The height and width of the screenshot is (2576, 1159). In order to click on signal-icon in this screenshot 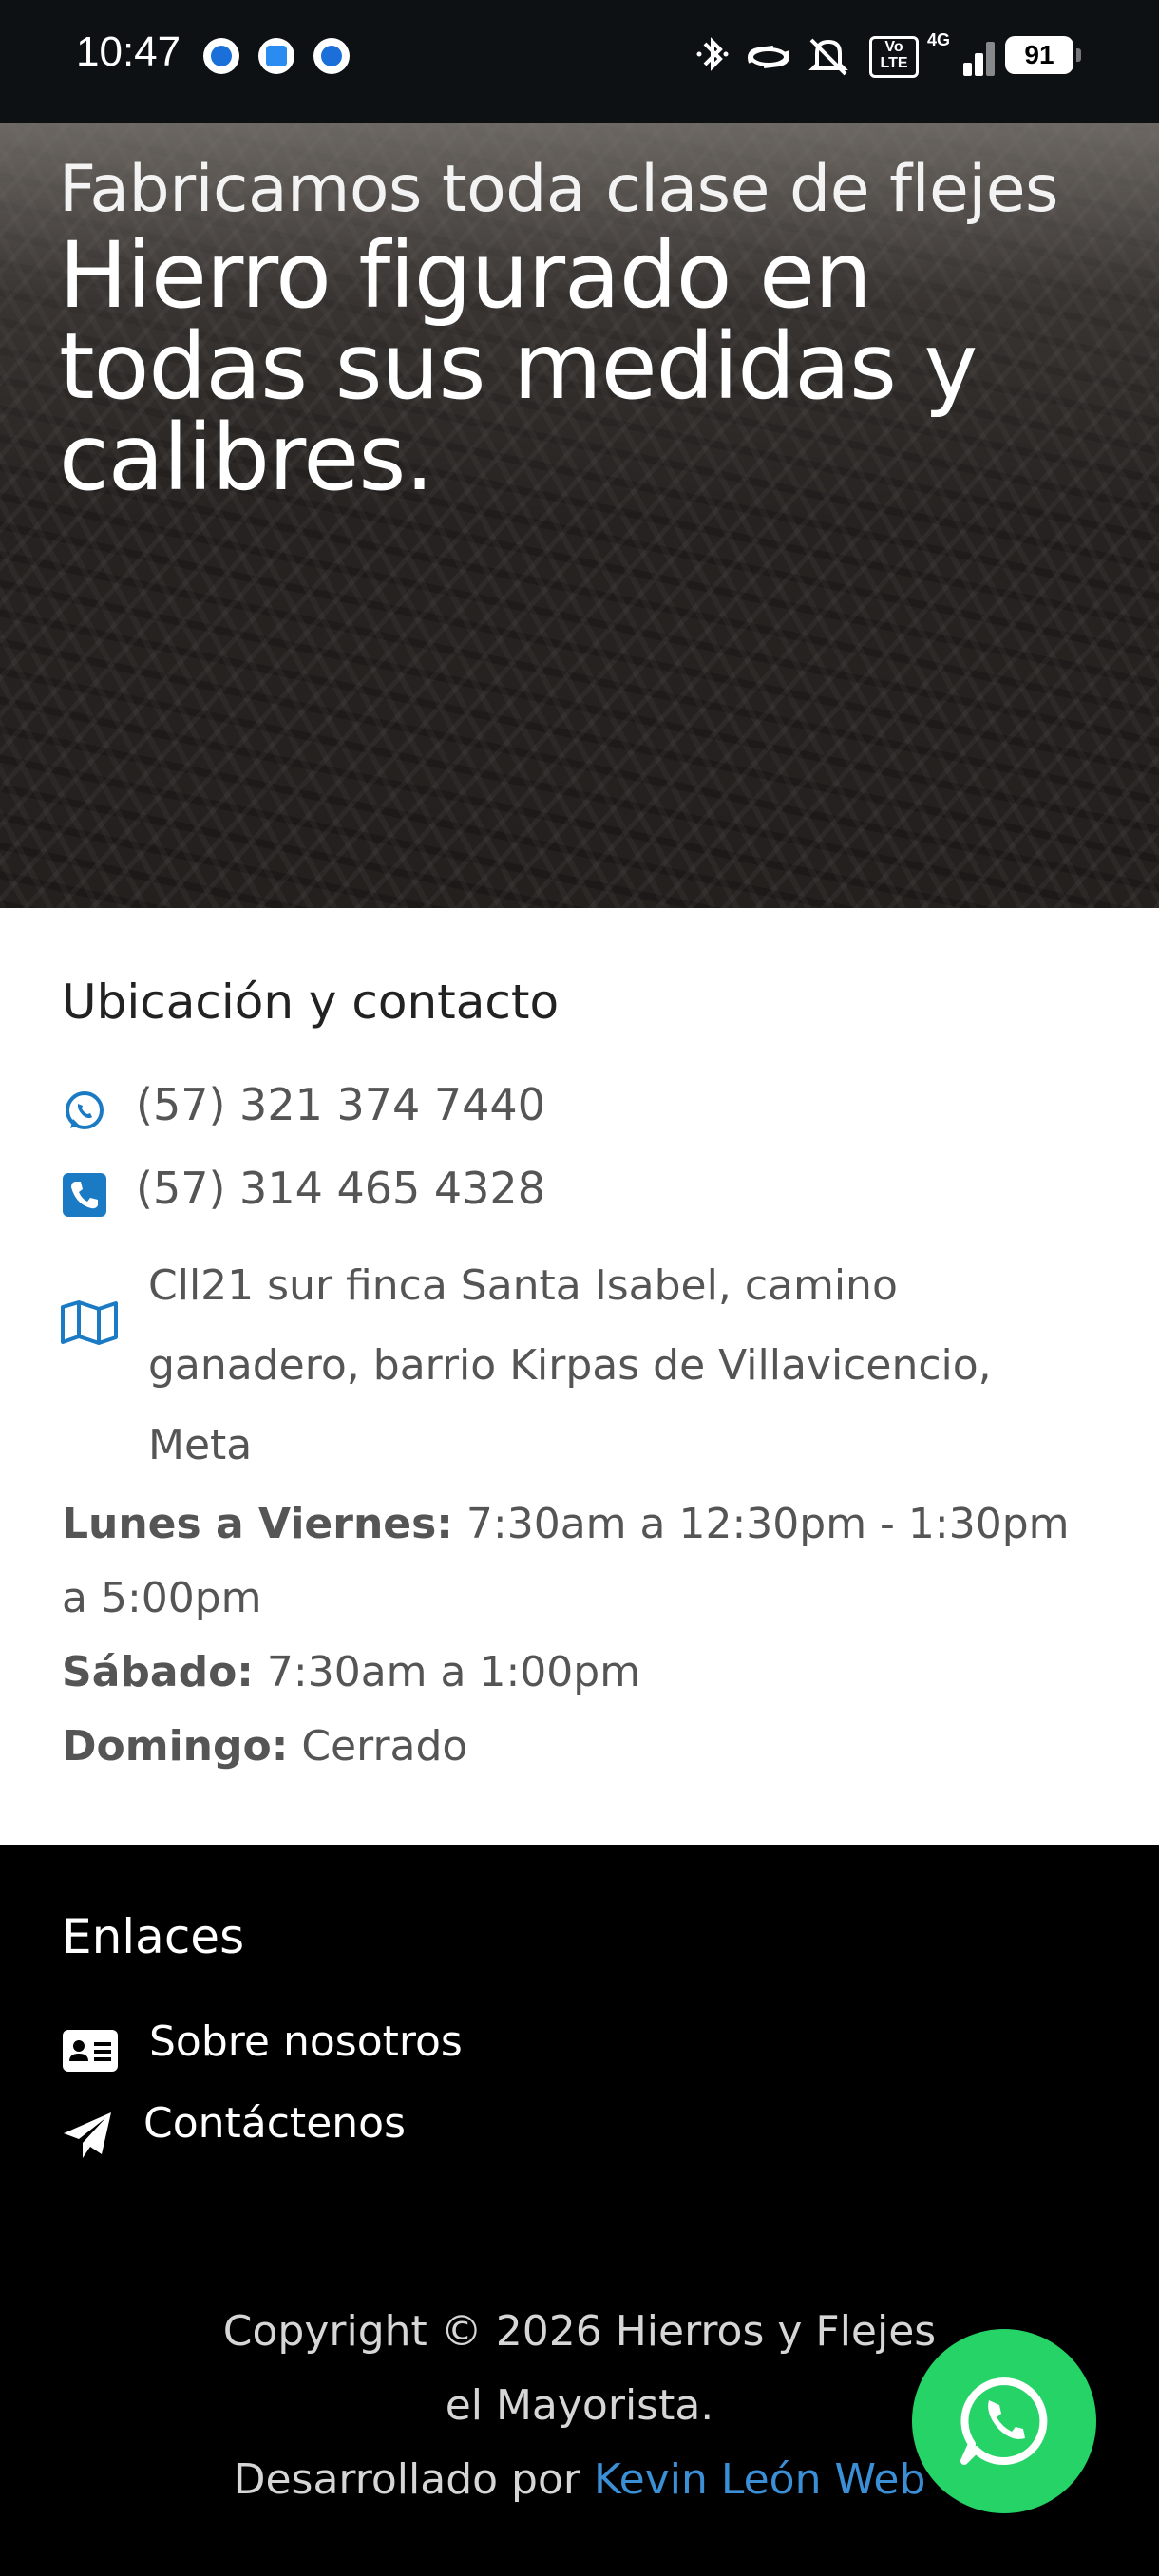, I will do `click(970, 57)`.